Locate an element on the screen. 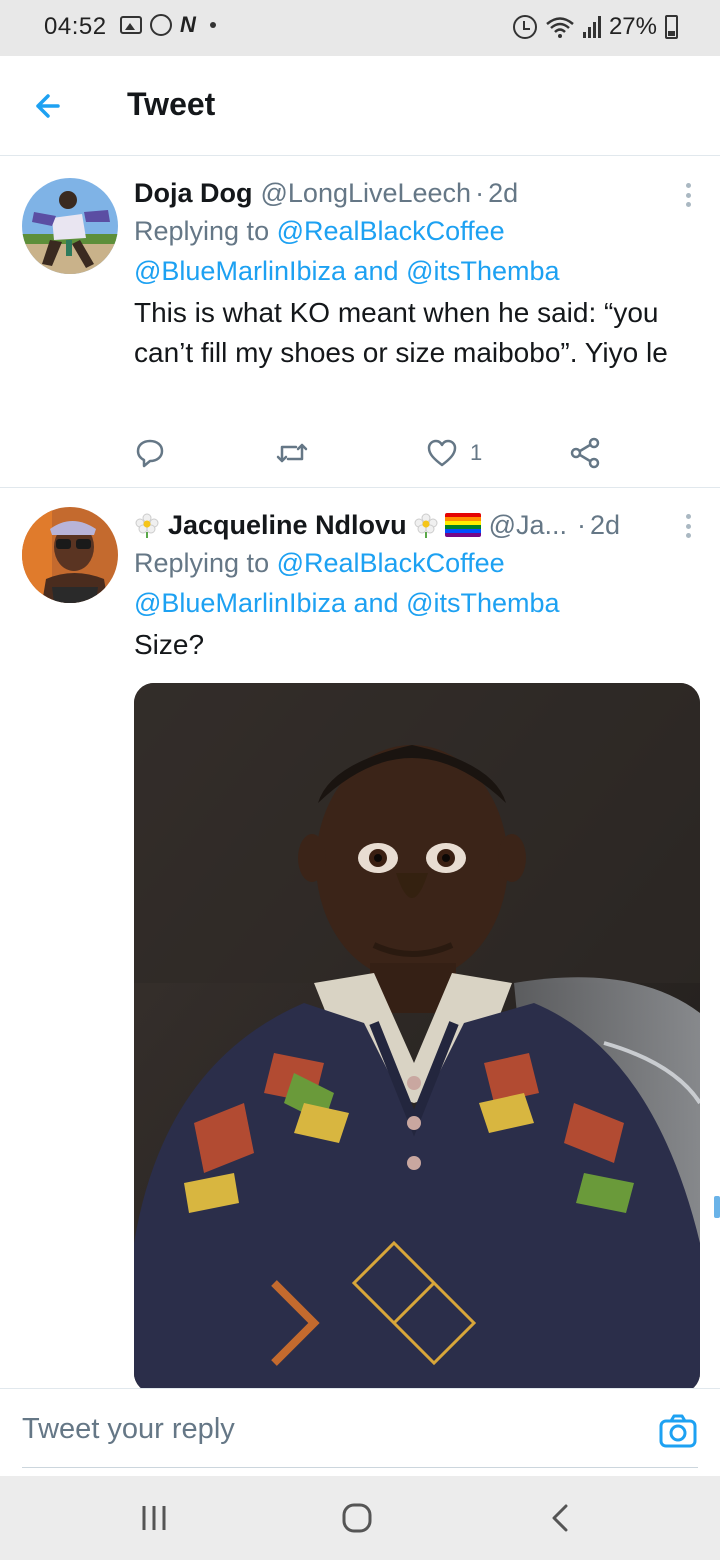  recent-apps-button is located at coordinates (154, 1518).